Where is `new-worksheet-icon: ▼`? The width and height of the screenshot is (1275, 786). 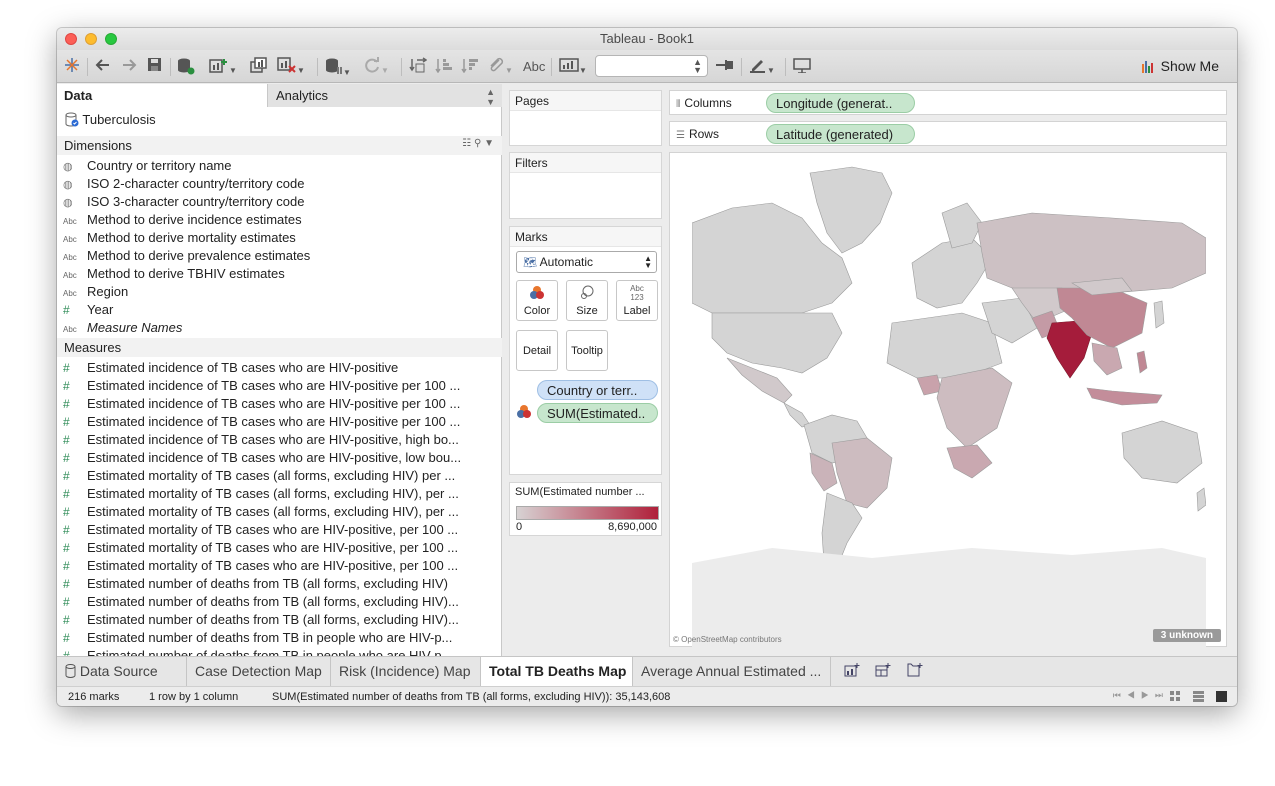 new-worksheet-icon: ▼ is located at coordinates (223, 67).